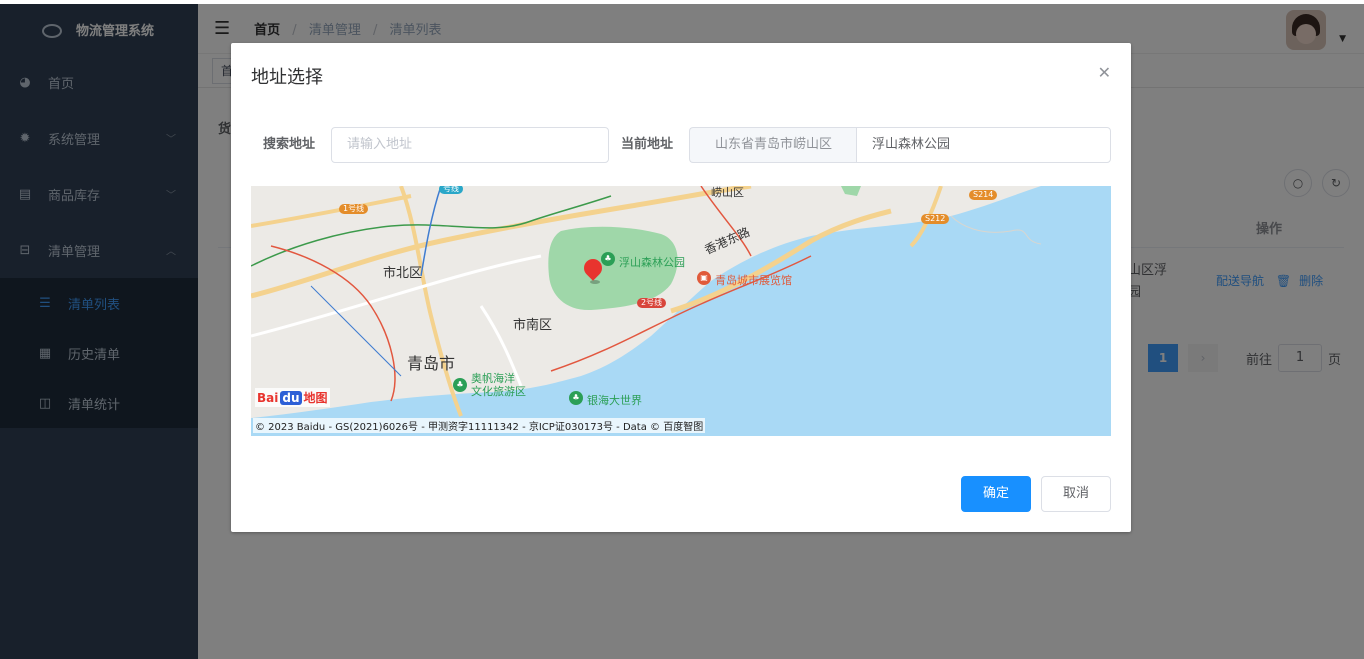 The image size is (1364, 659). Describe the element at coordinates (647, 144) in the screenshot. I see `current-address-label: 当前地址` at that location.